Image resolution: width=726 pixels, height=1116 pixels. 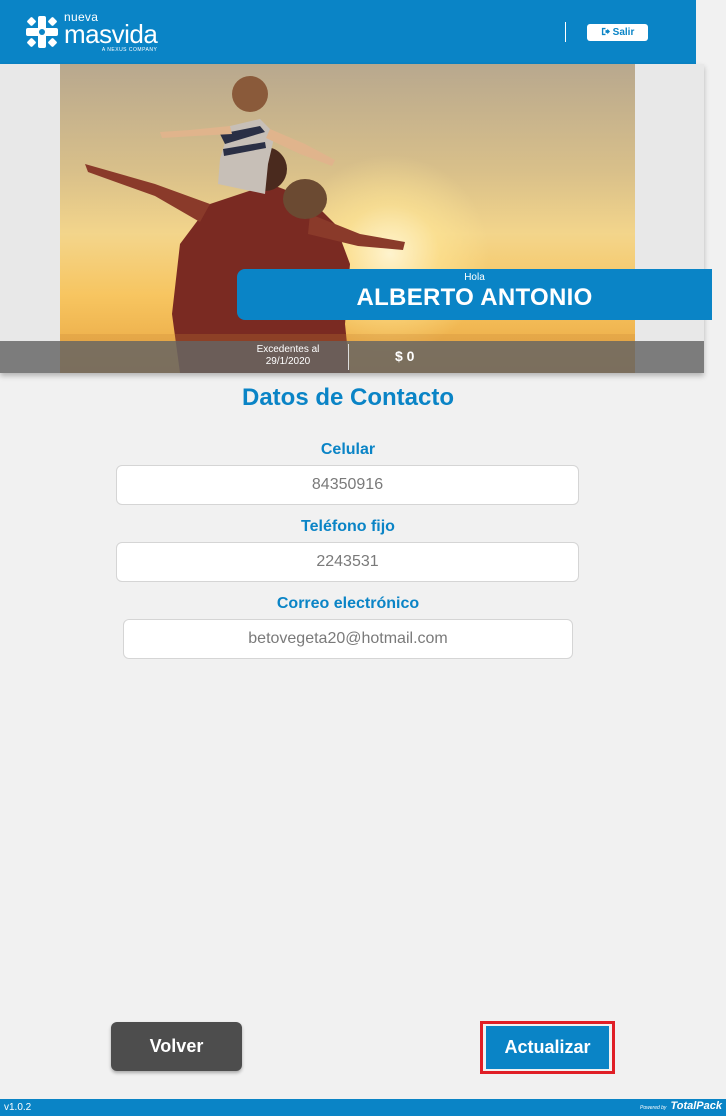 What do you see at coordinates (348, 603) in the screenshot?
I see `correo-label: Correo electrónico` at bounding box center [348, 603].